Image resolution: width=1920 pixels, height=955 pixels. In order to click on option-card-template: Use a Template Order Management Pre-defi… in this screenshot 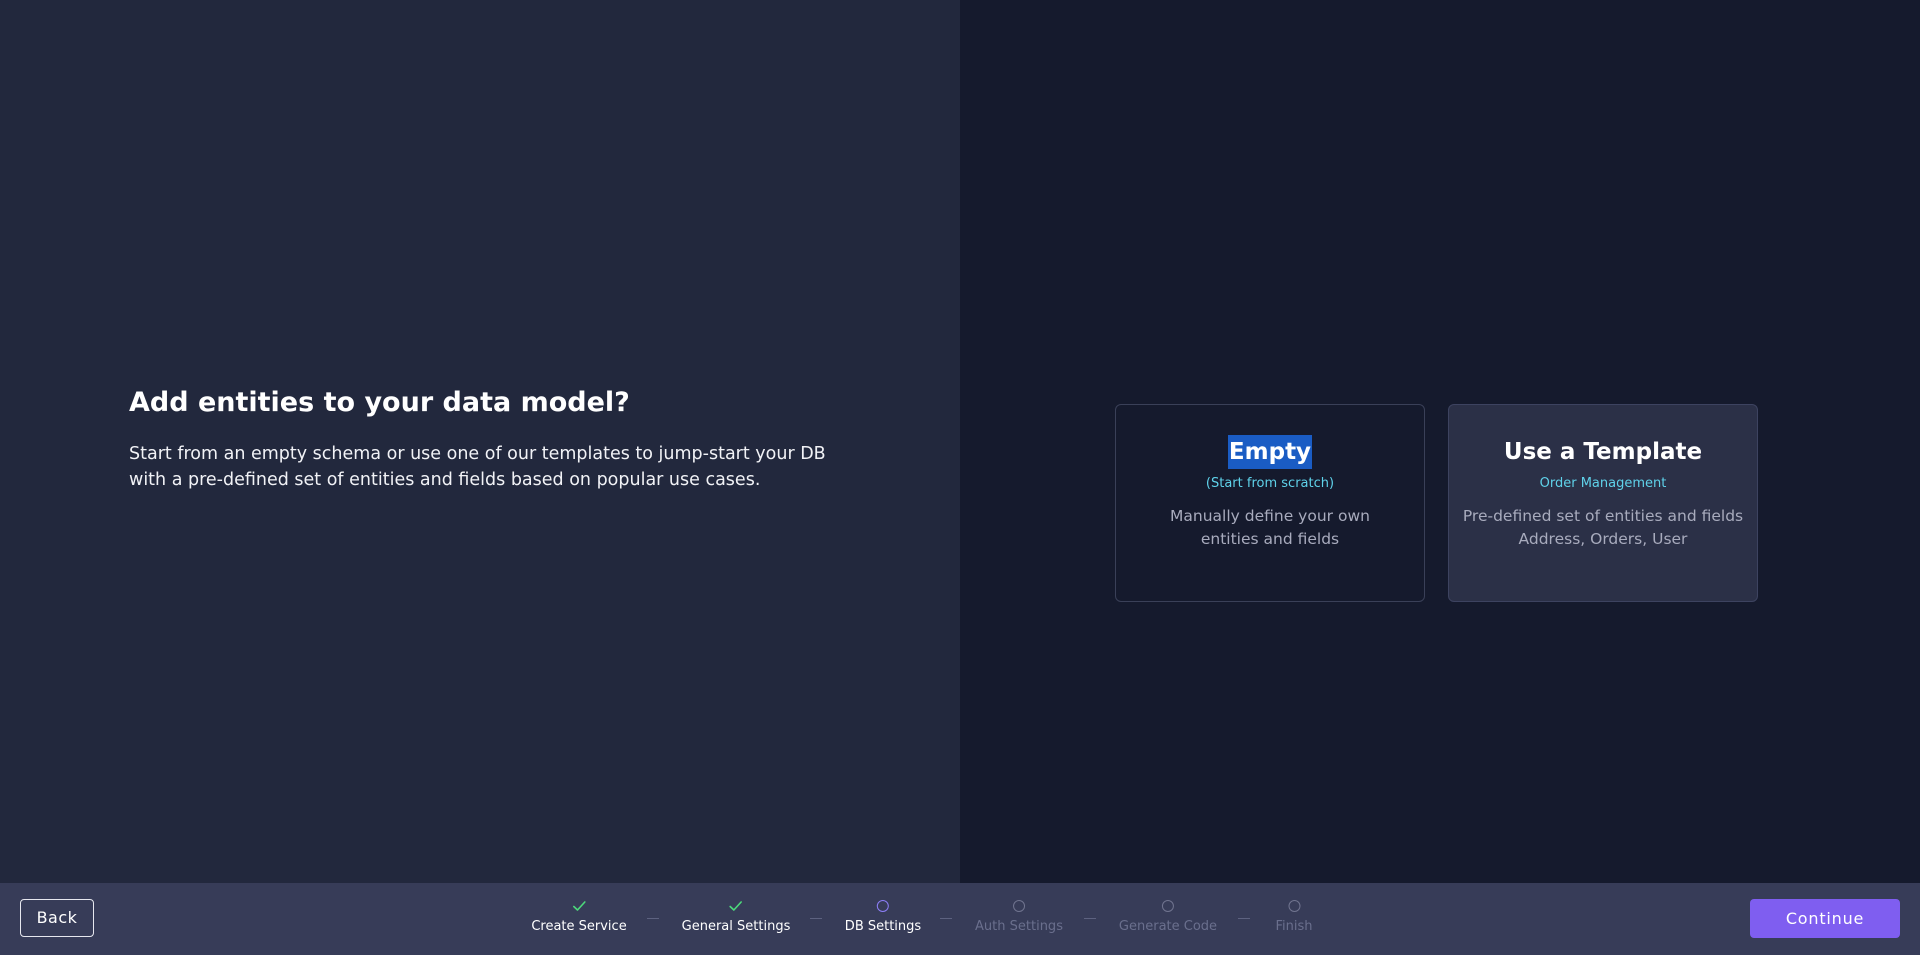, I will do `click(1603, 503)`.